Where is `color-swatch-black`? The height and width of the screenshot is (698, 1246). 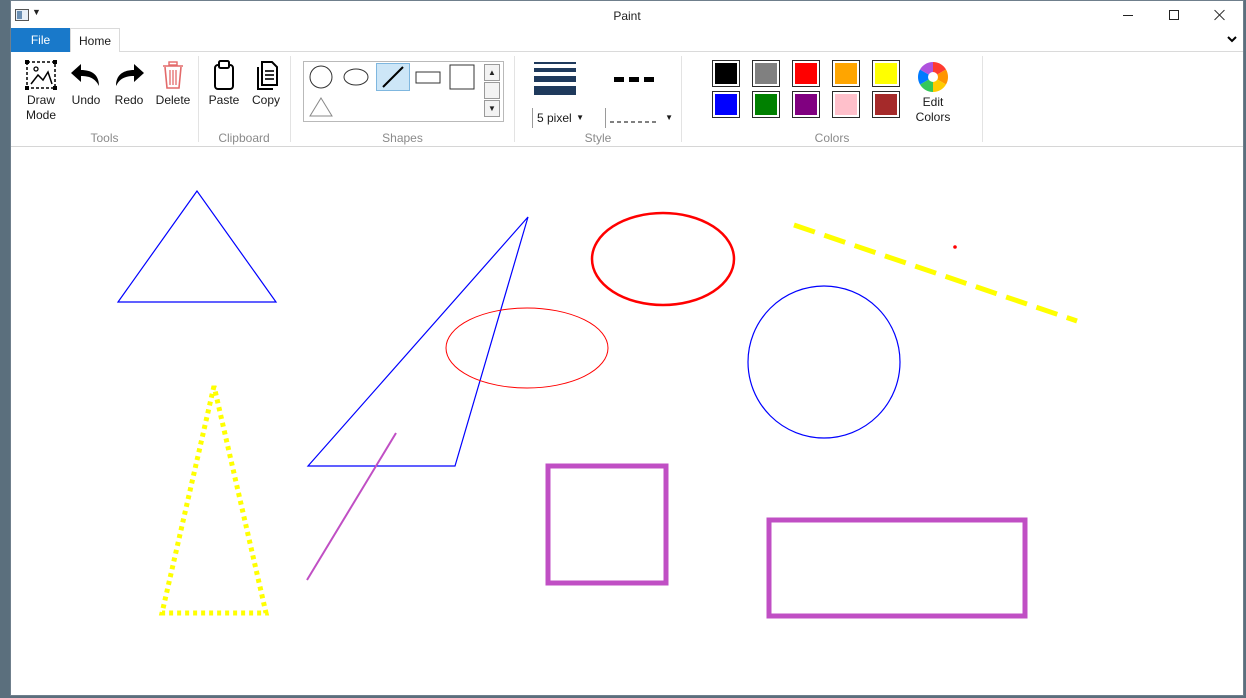
color-swatch-black is located at coordinates (726, 73).